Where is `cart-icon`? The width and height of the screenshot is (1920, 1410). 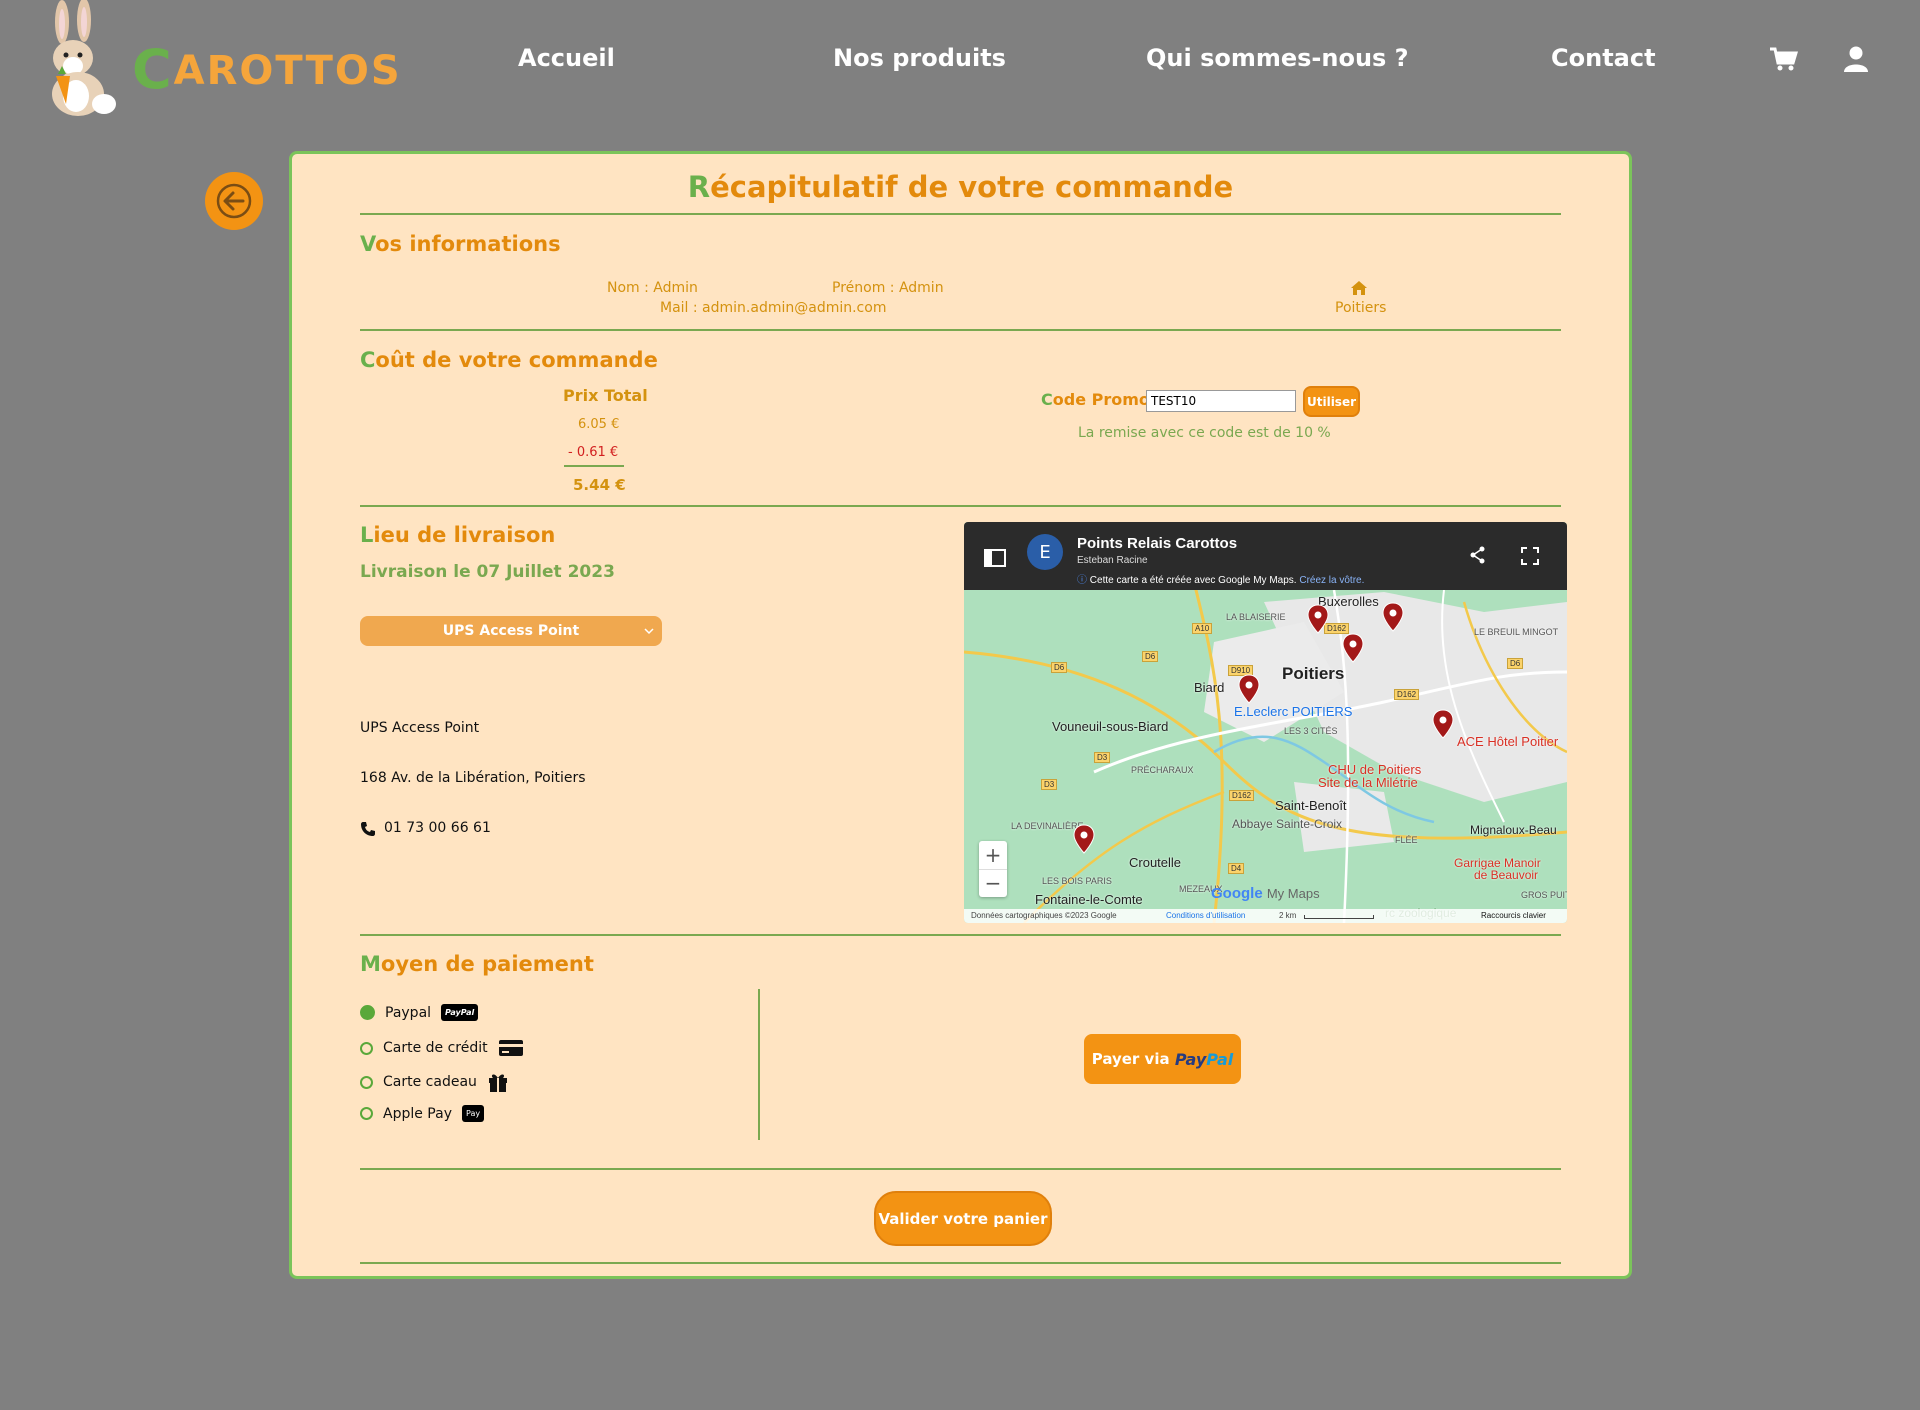
cart-icon is located at coordinates (1783, 59).